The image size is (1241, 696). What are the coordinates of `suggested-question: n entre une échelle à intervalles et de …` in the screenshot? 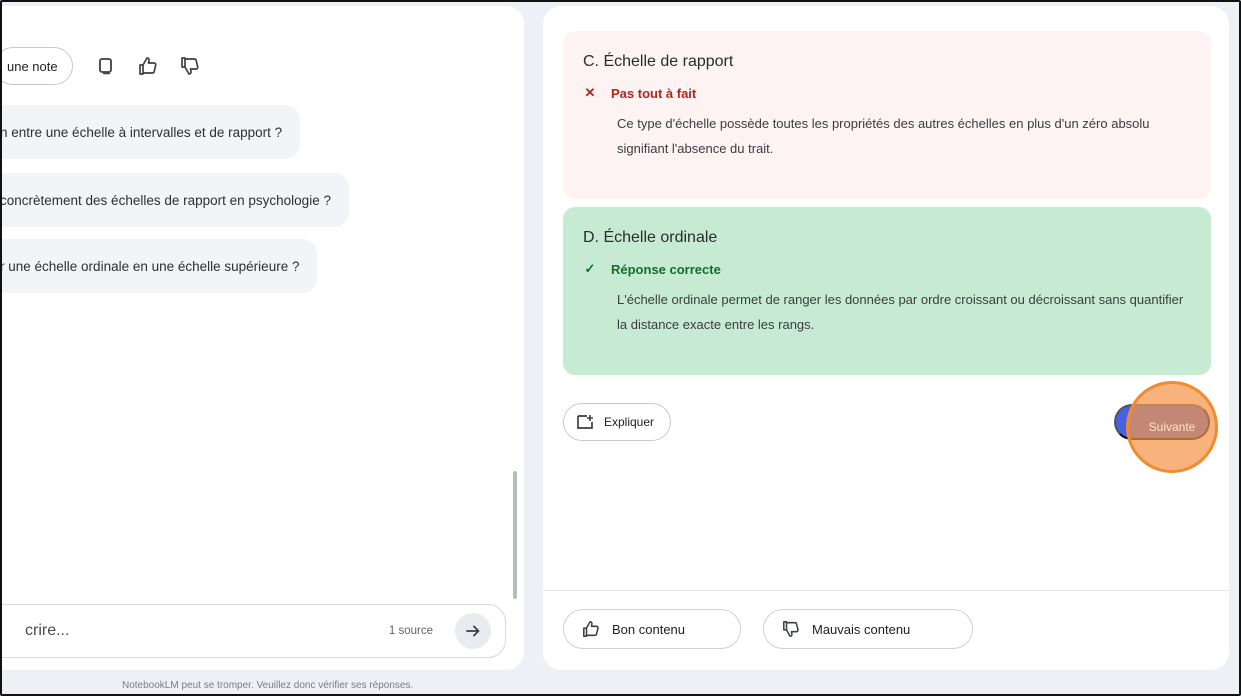 It's located at (150, 132).